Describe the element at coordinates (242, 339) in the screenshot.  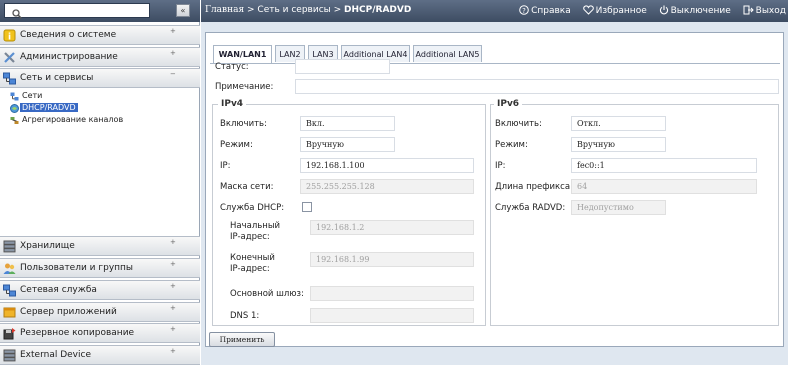
I see `apply-button: Применить` at that location.